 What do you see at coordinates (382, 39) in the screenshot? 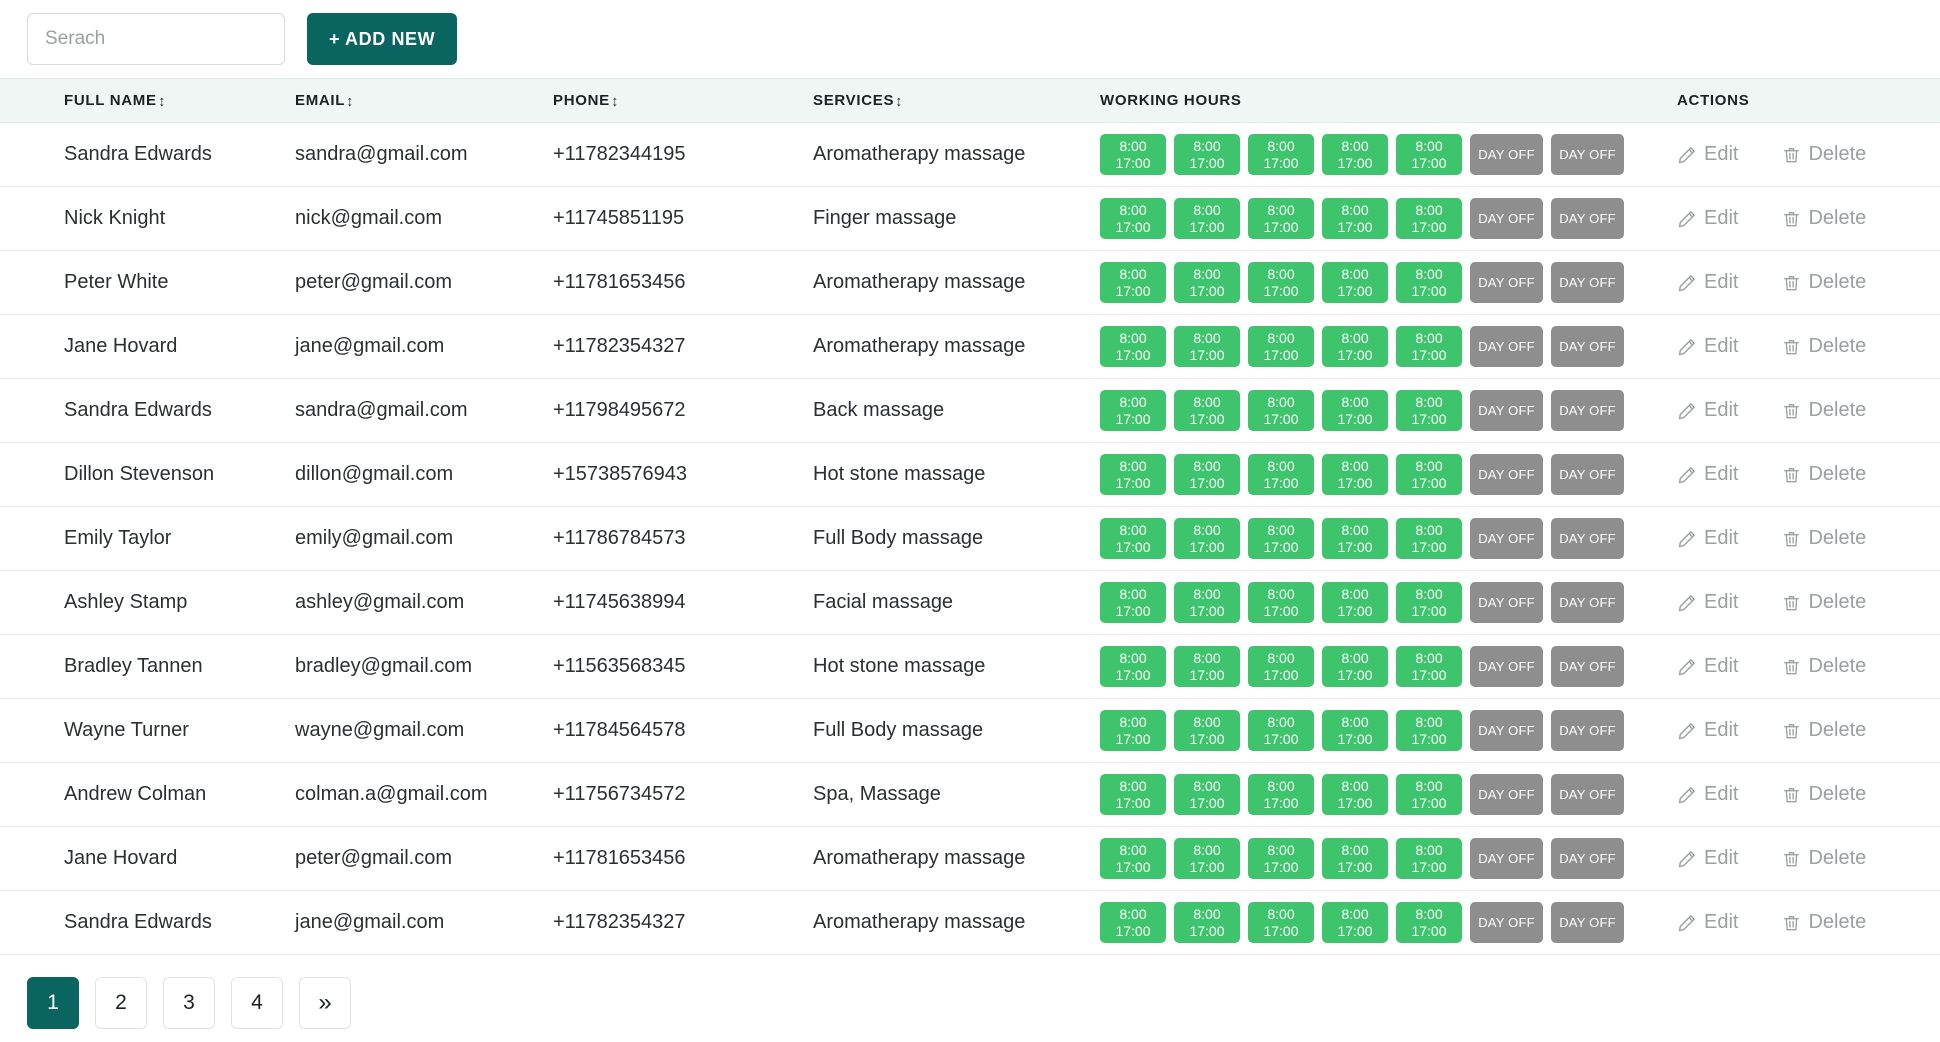
I see `add-new-button: + ADD NEW` at bounding box center [382, 39].